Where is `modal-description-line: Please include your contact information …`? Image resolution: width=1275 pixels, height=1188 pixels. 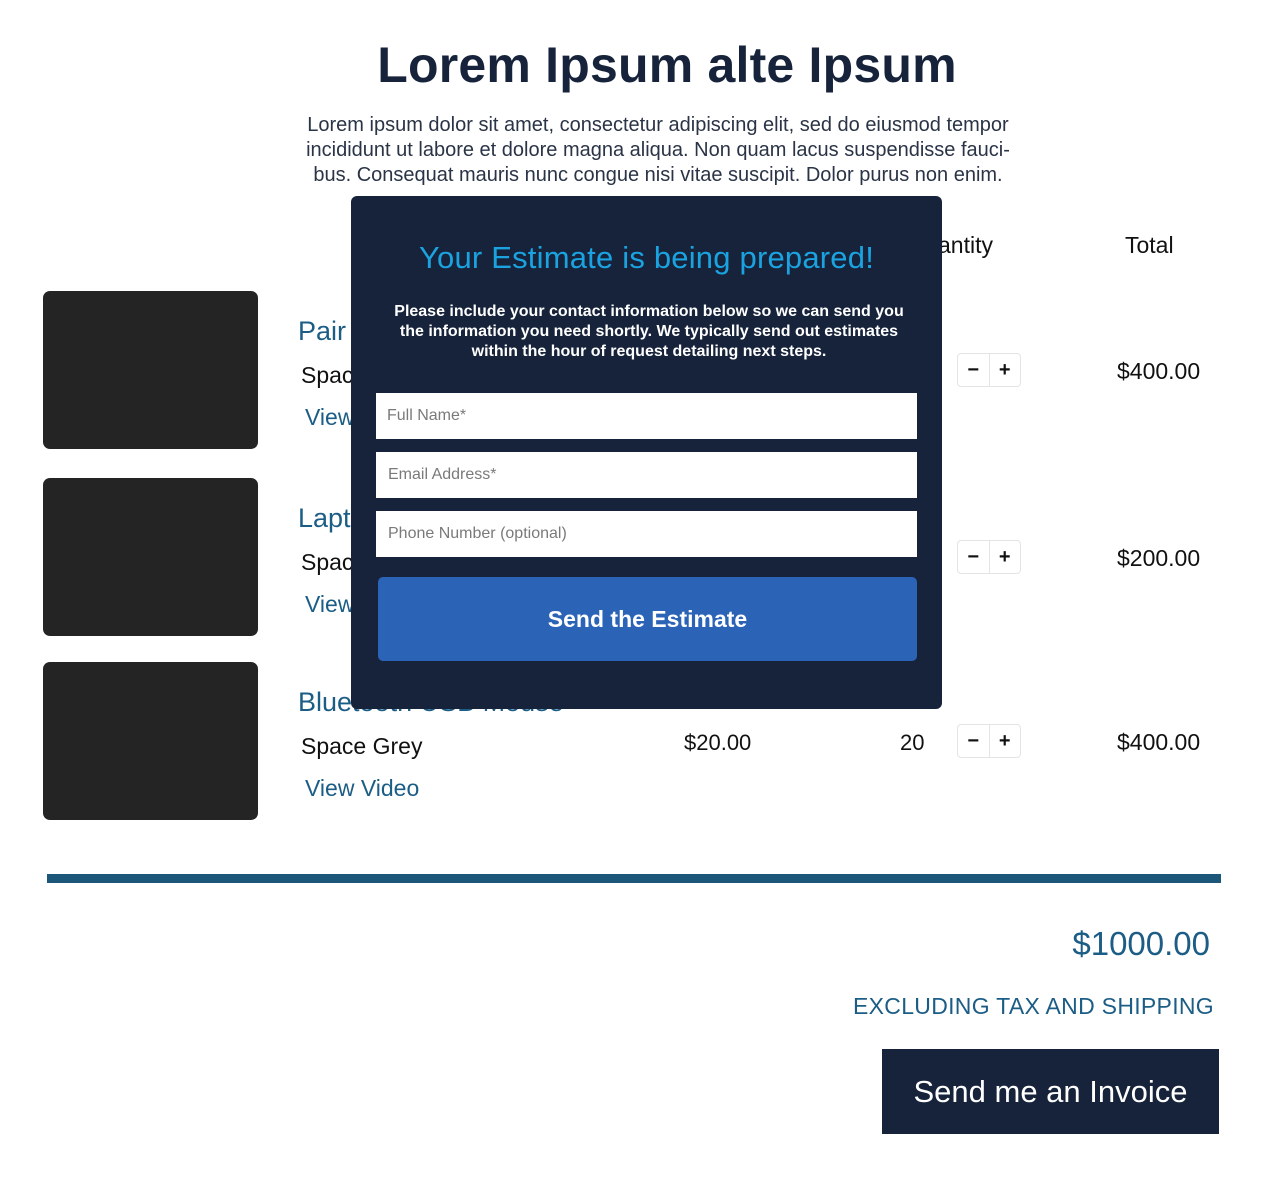
modal-description-line: Please include your contact information … is located at coordinates (649, 311).